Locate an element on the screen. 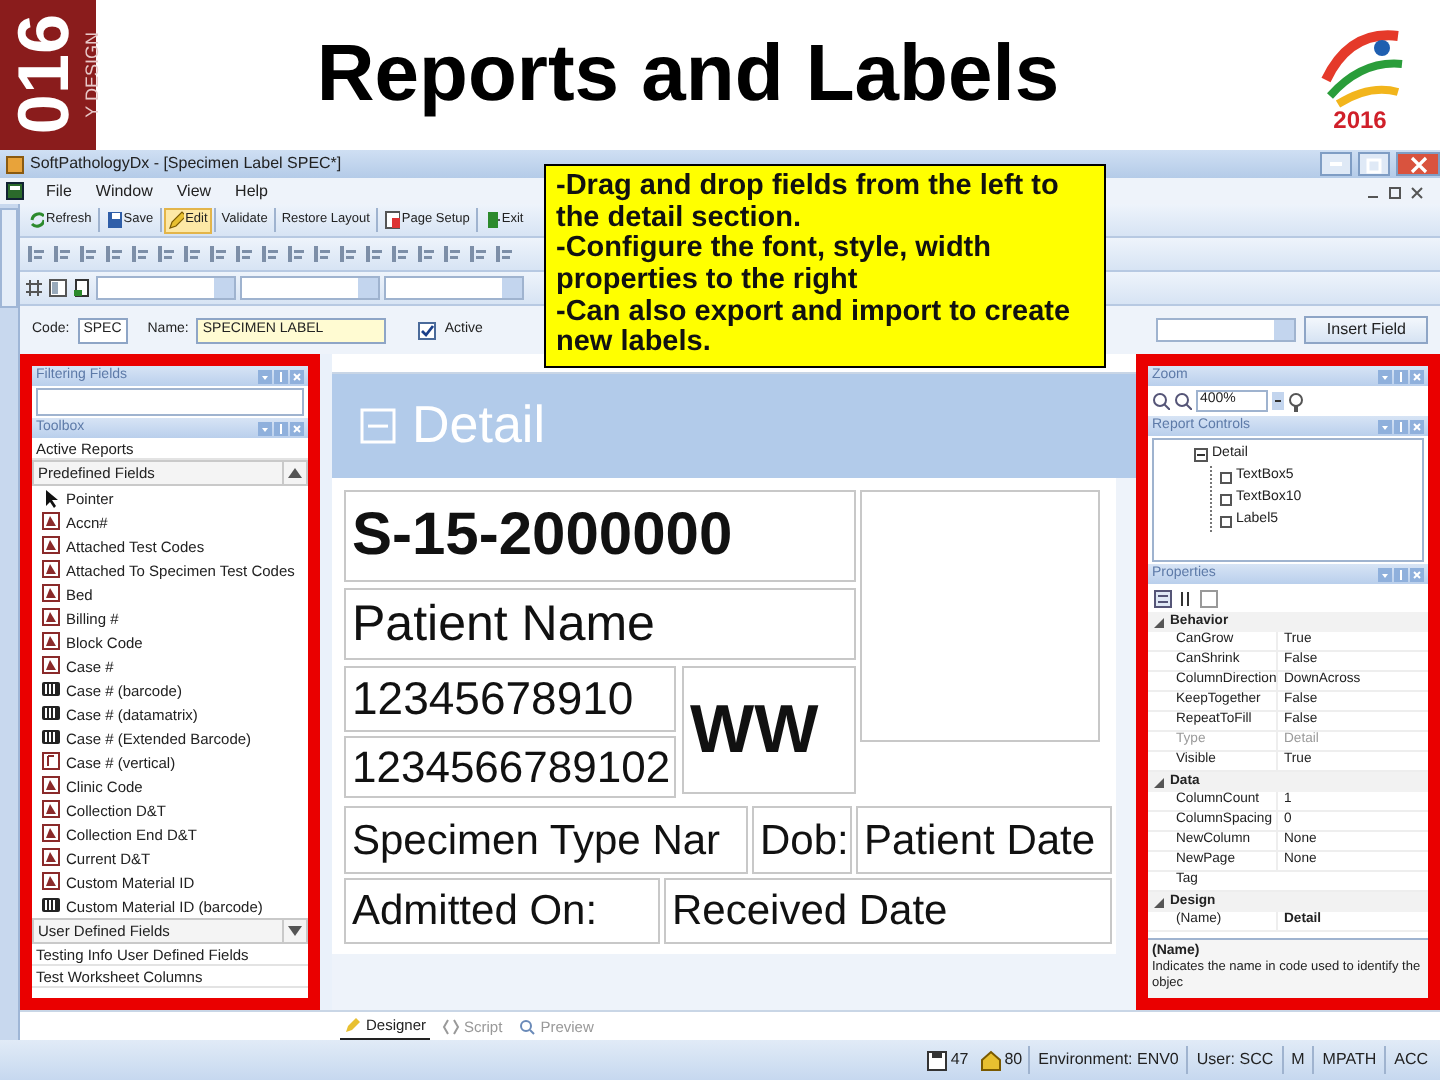  report-field: S-15-2000000 is located at coordinates (600, 536).